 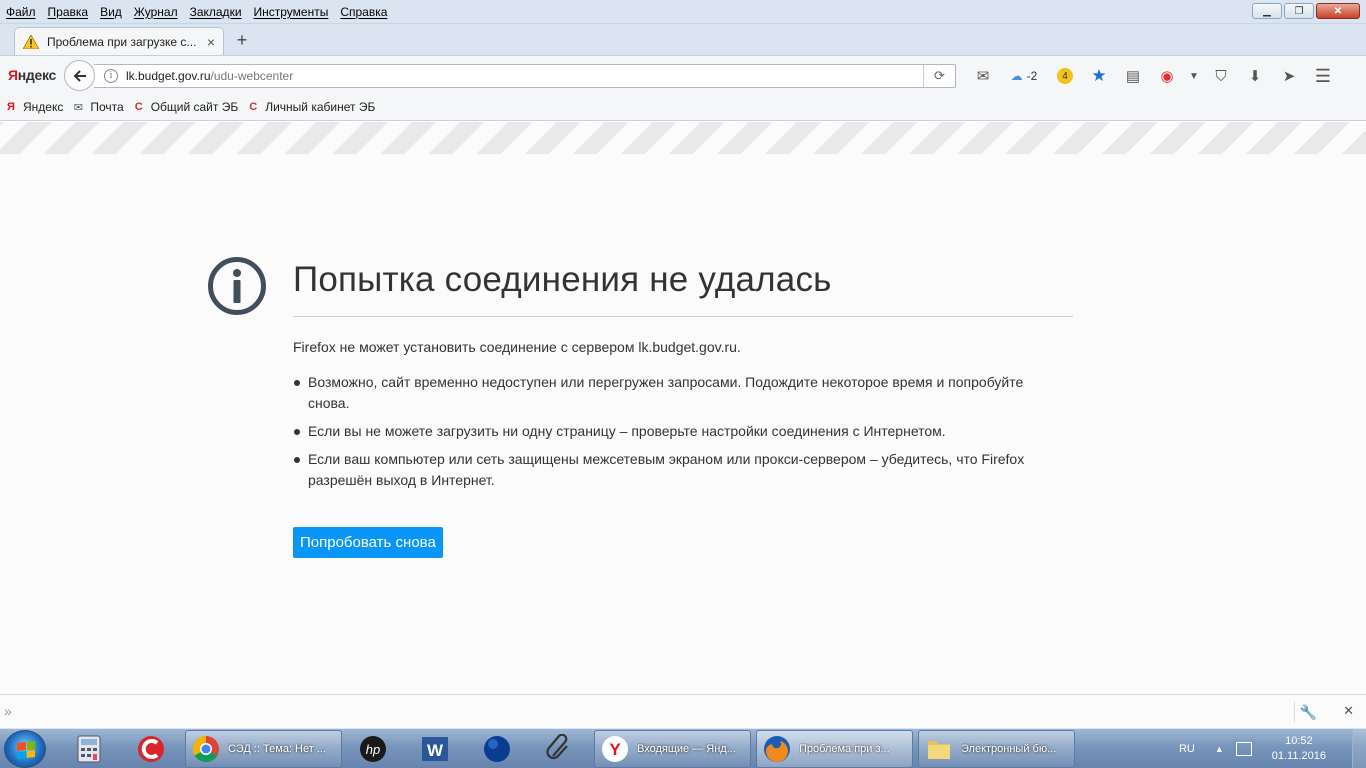 What do you see at coordinates (1167, 76) in the screenshot?
I see `extension-icon: ◉` at bounding box center [1167, 76].